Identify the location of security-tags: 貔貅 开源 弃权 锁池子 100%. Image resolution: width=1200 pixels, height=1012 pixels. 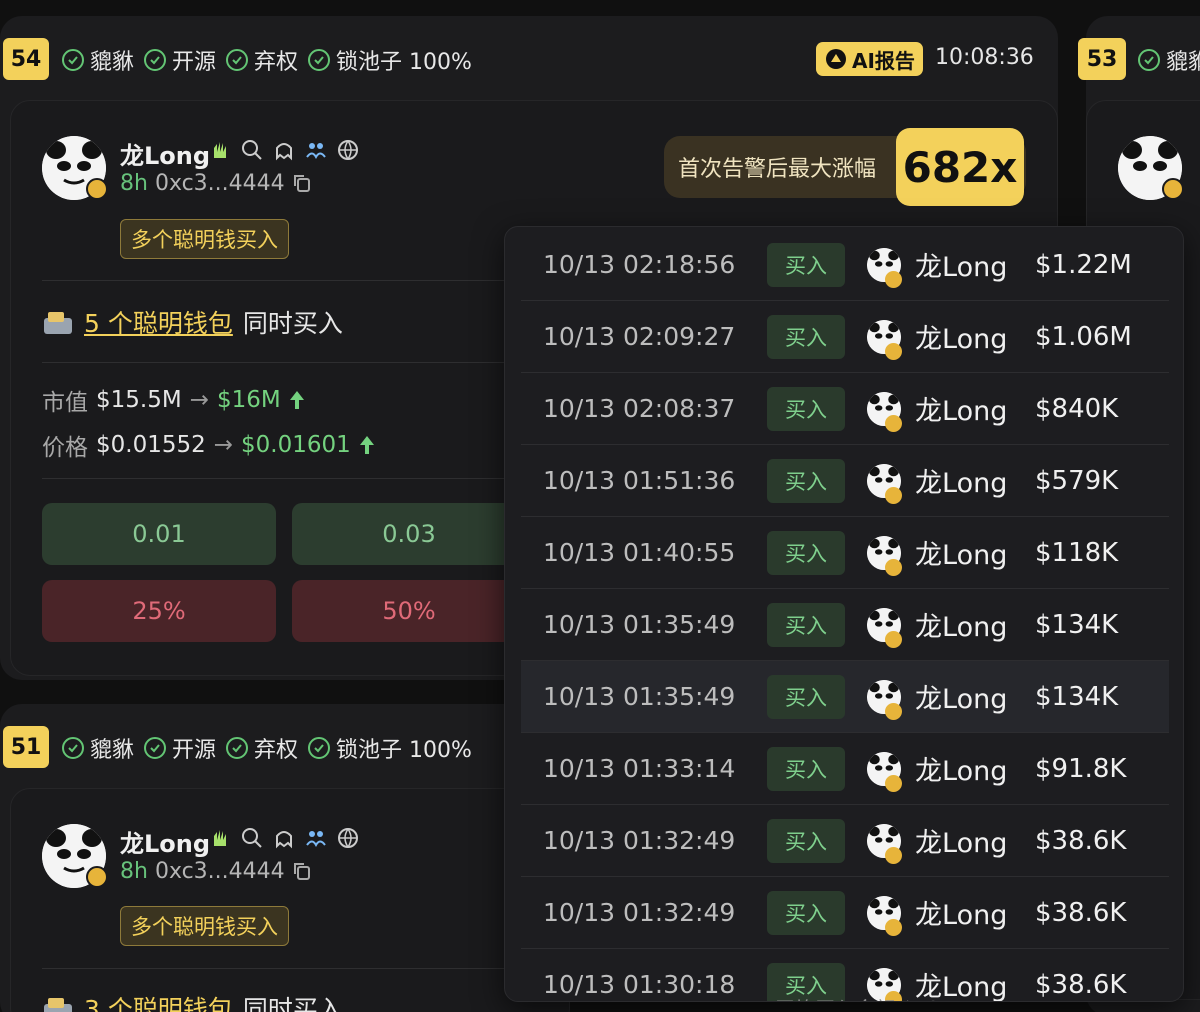
(267, 748).